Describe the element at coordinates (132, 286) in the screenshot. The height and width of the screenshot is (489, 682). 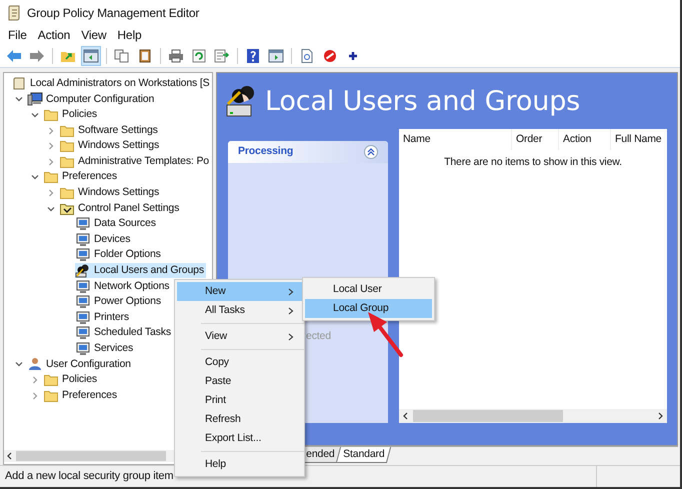
I see `tree-item-label: Network Options` at that location.